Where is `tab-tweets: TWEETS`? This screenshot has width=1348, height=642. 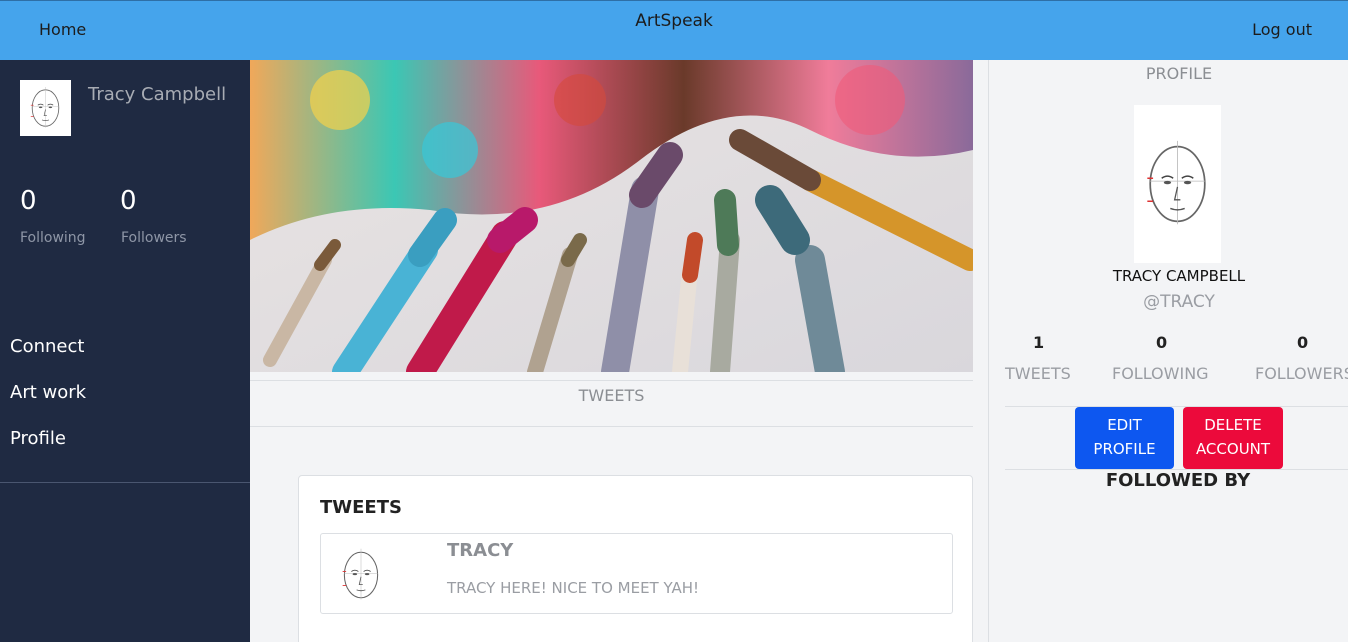
tab-tweets: TWEETS is located at coordinates (611, 395).